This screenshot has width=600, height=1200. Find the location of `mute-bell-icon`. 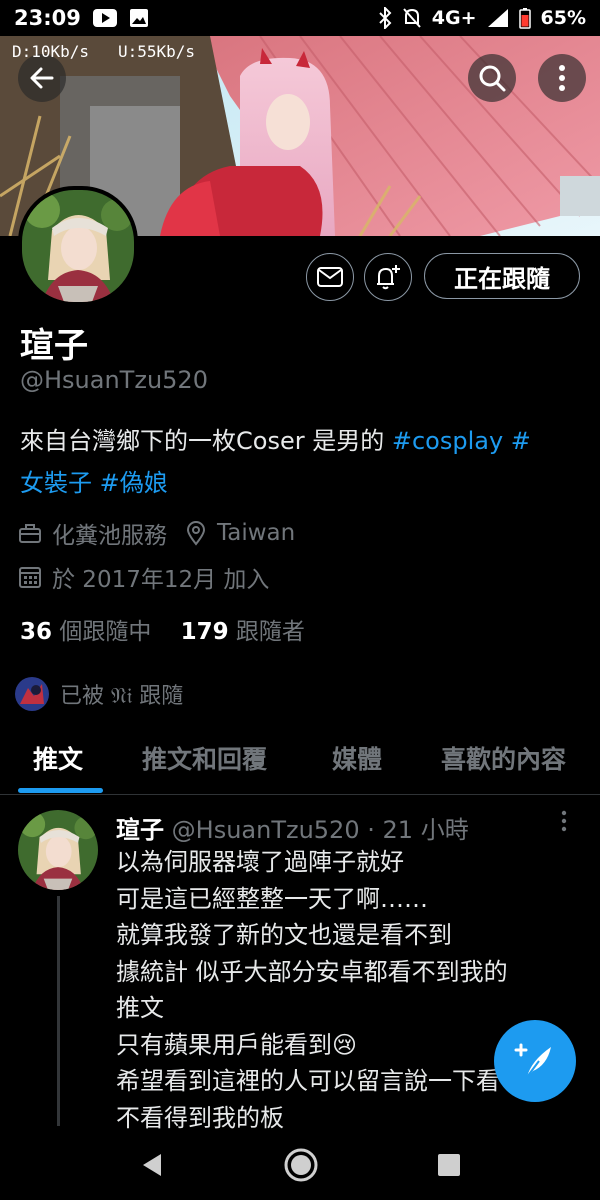

mute-bell-icon is located at coordinates (412, 18).